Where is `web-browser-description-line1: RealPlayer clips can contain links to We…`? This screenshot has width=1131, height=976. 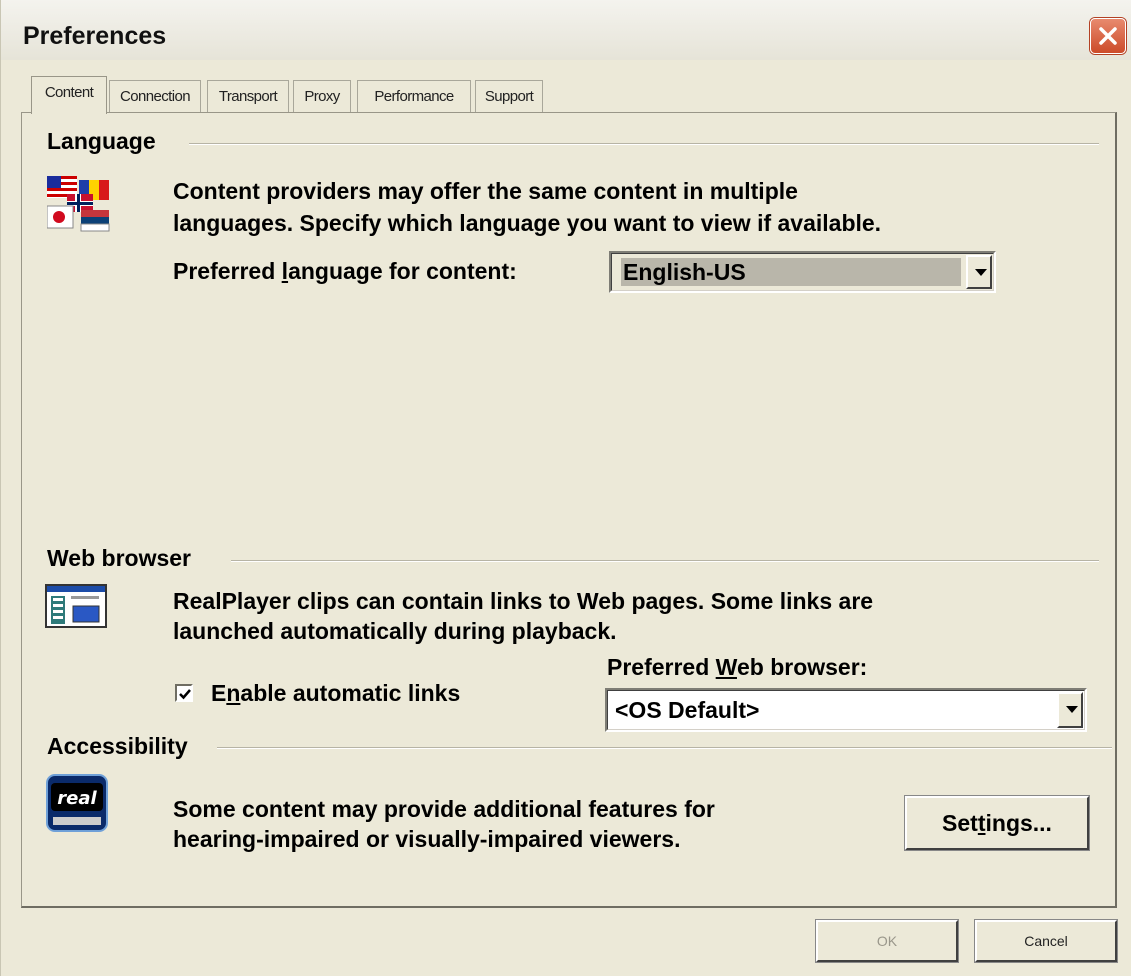
web-browser-description-line1: RealPlayer clips can contain links to We… is located at coordinates (523, 601).